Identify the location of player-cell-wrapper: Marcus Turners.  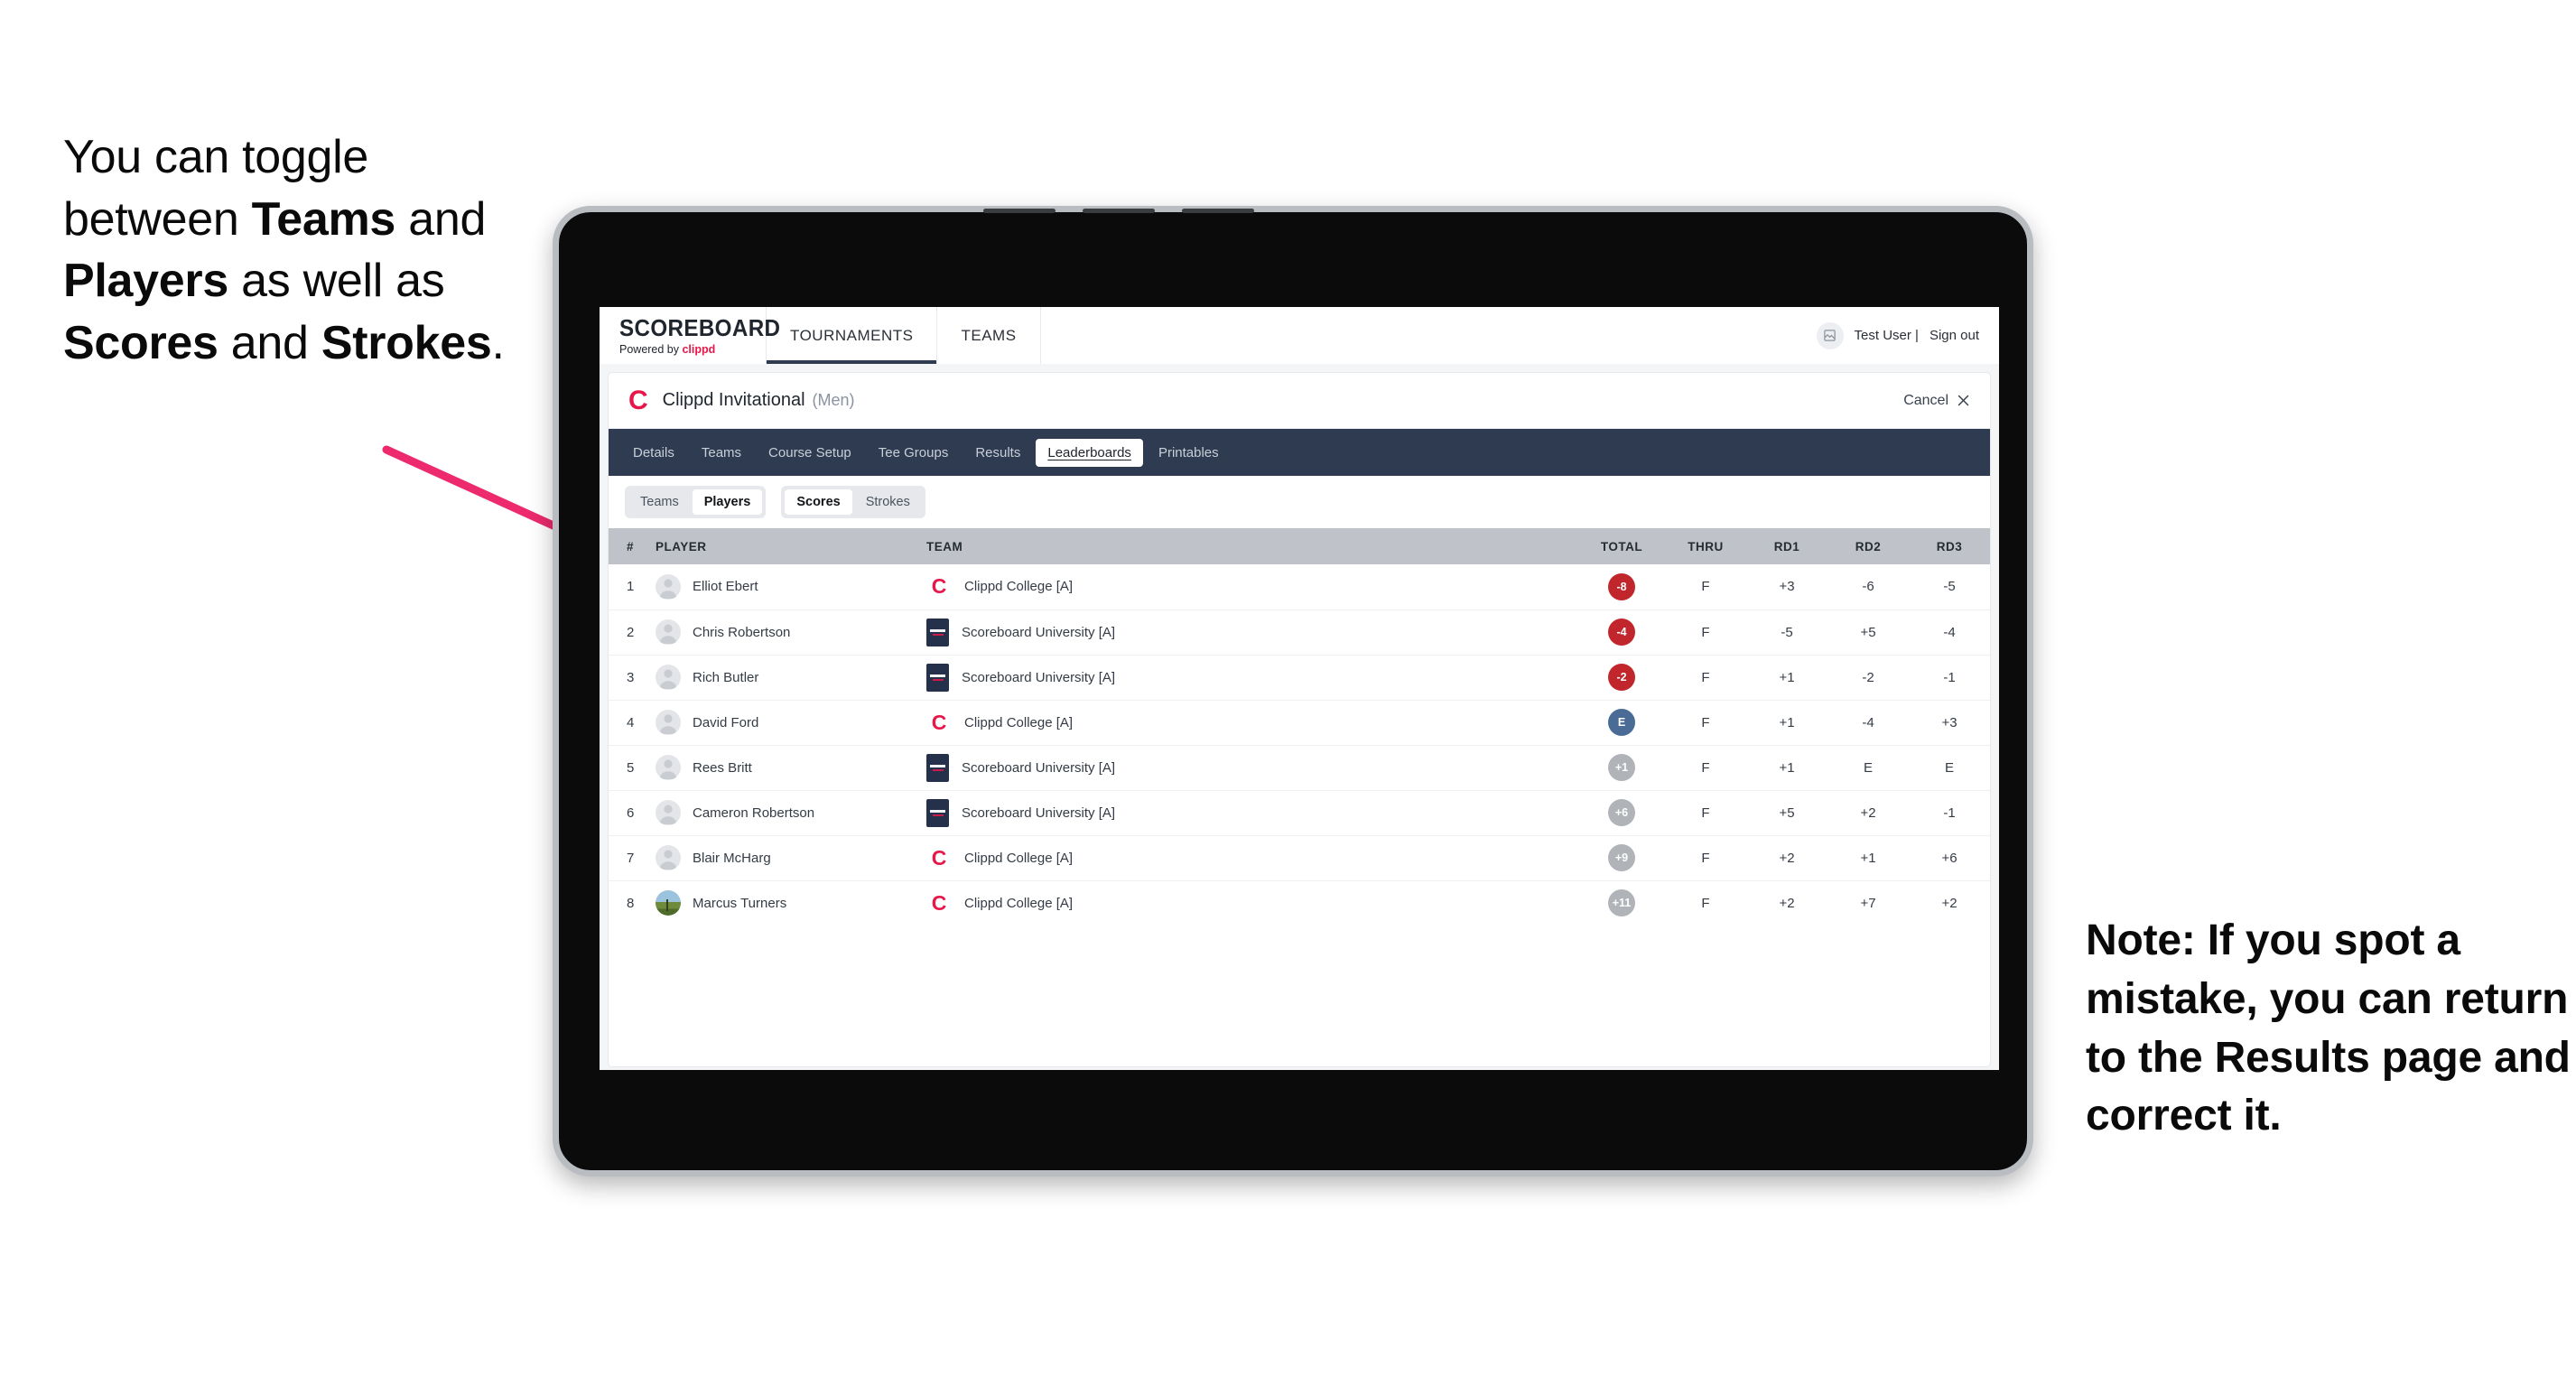
(791, 903).